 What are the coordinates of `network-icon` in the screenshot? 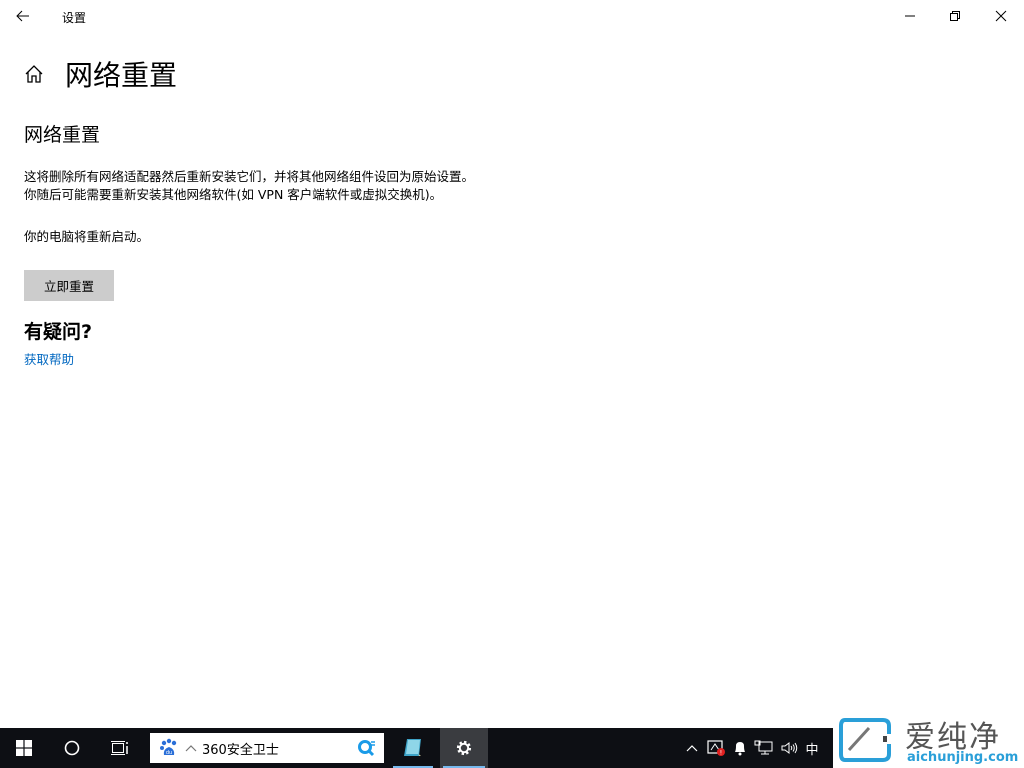 It's located at (763, 747).